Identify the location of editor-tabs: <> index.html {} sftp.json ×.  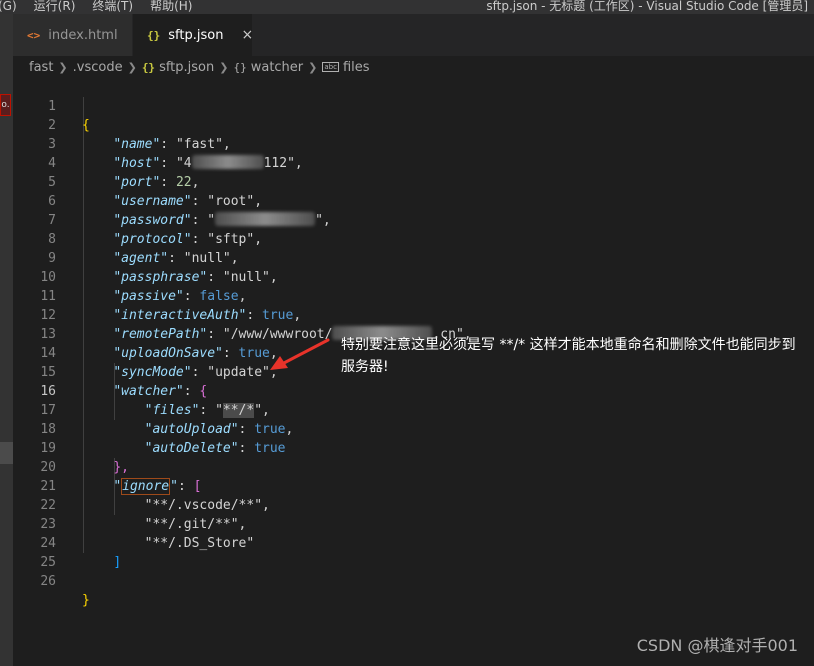
(413, 35).